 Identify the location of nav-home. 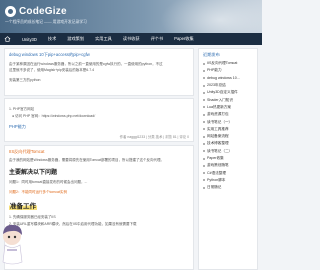
(7, 39).